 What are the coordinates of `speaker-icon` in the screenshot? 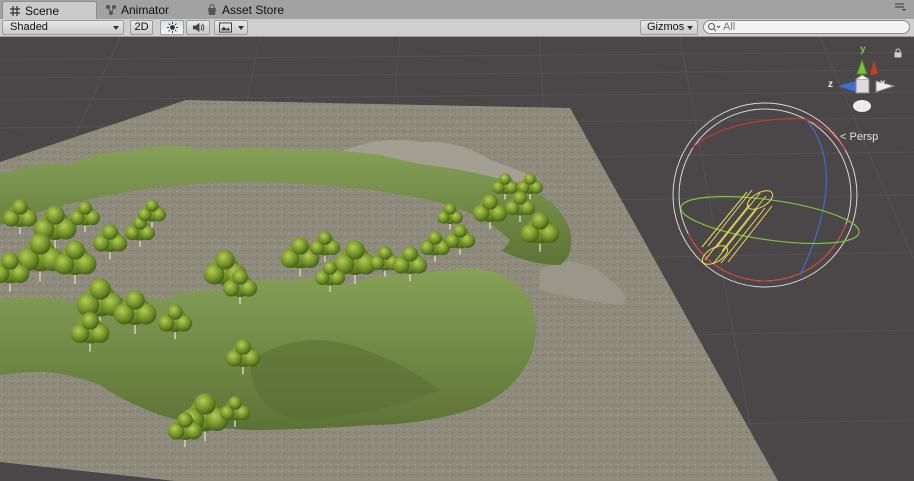 It's located at (198, 27).